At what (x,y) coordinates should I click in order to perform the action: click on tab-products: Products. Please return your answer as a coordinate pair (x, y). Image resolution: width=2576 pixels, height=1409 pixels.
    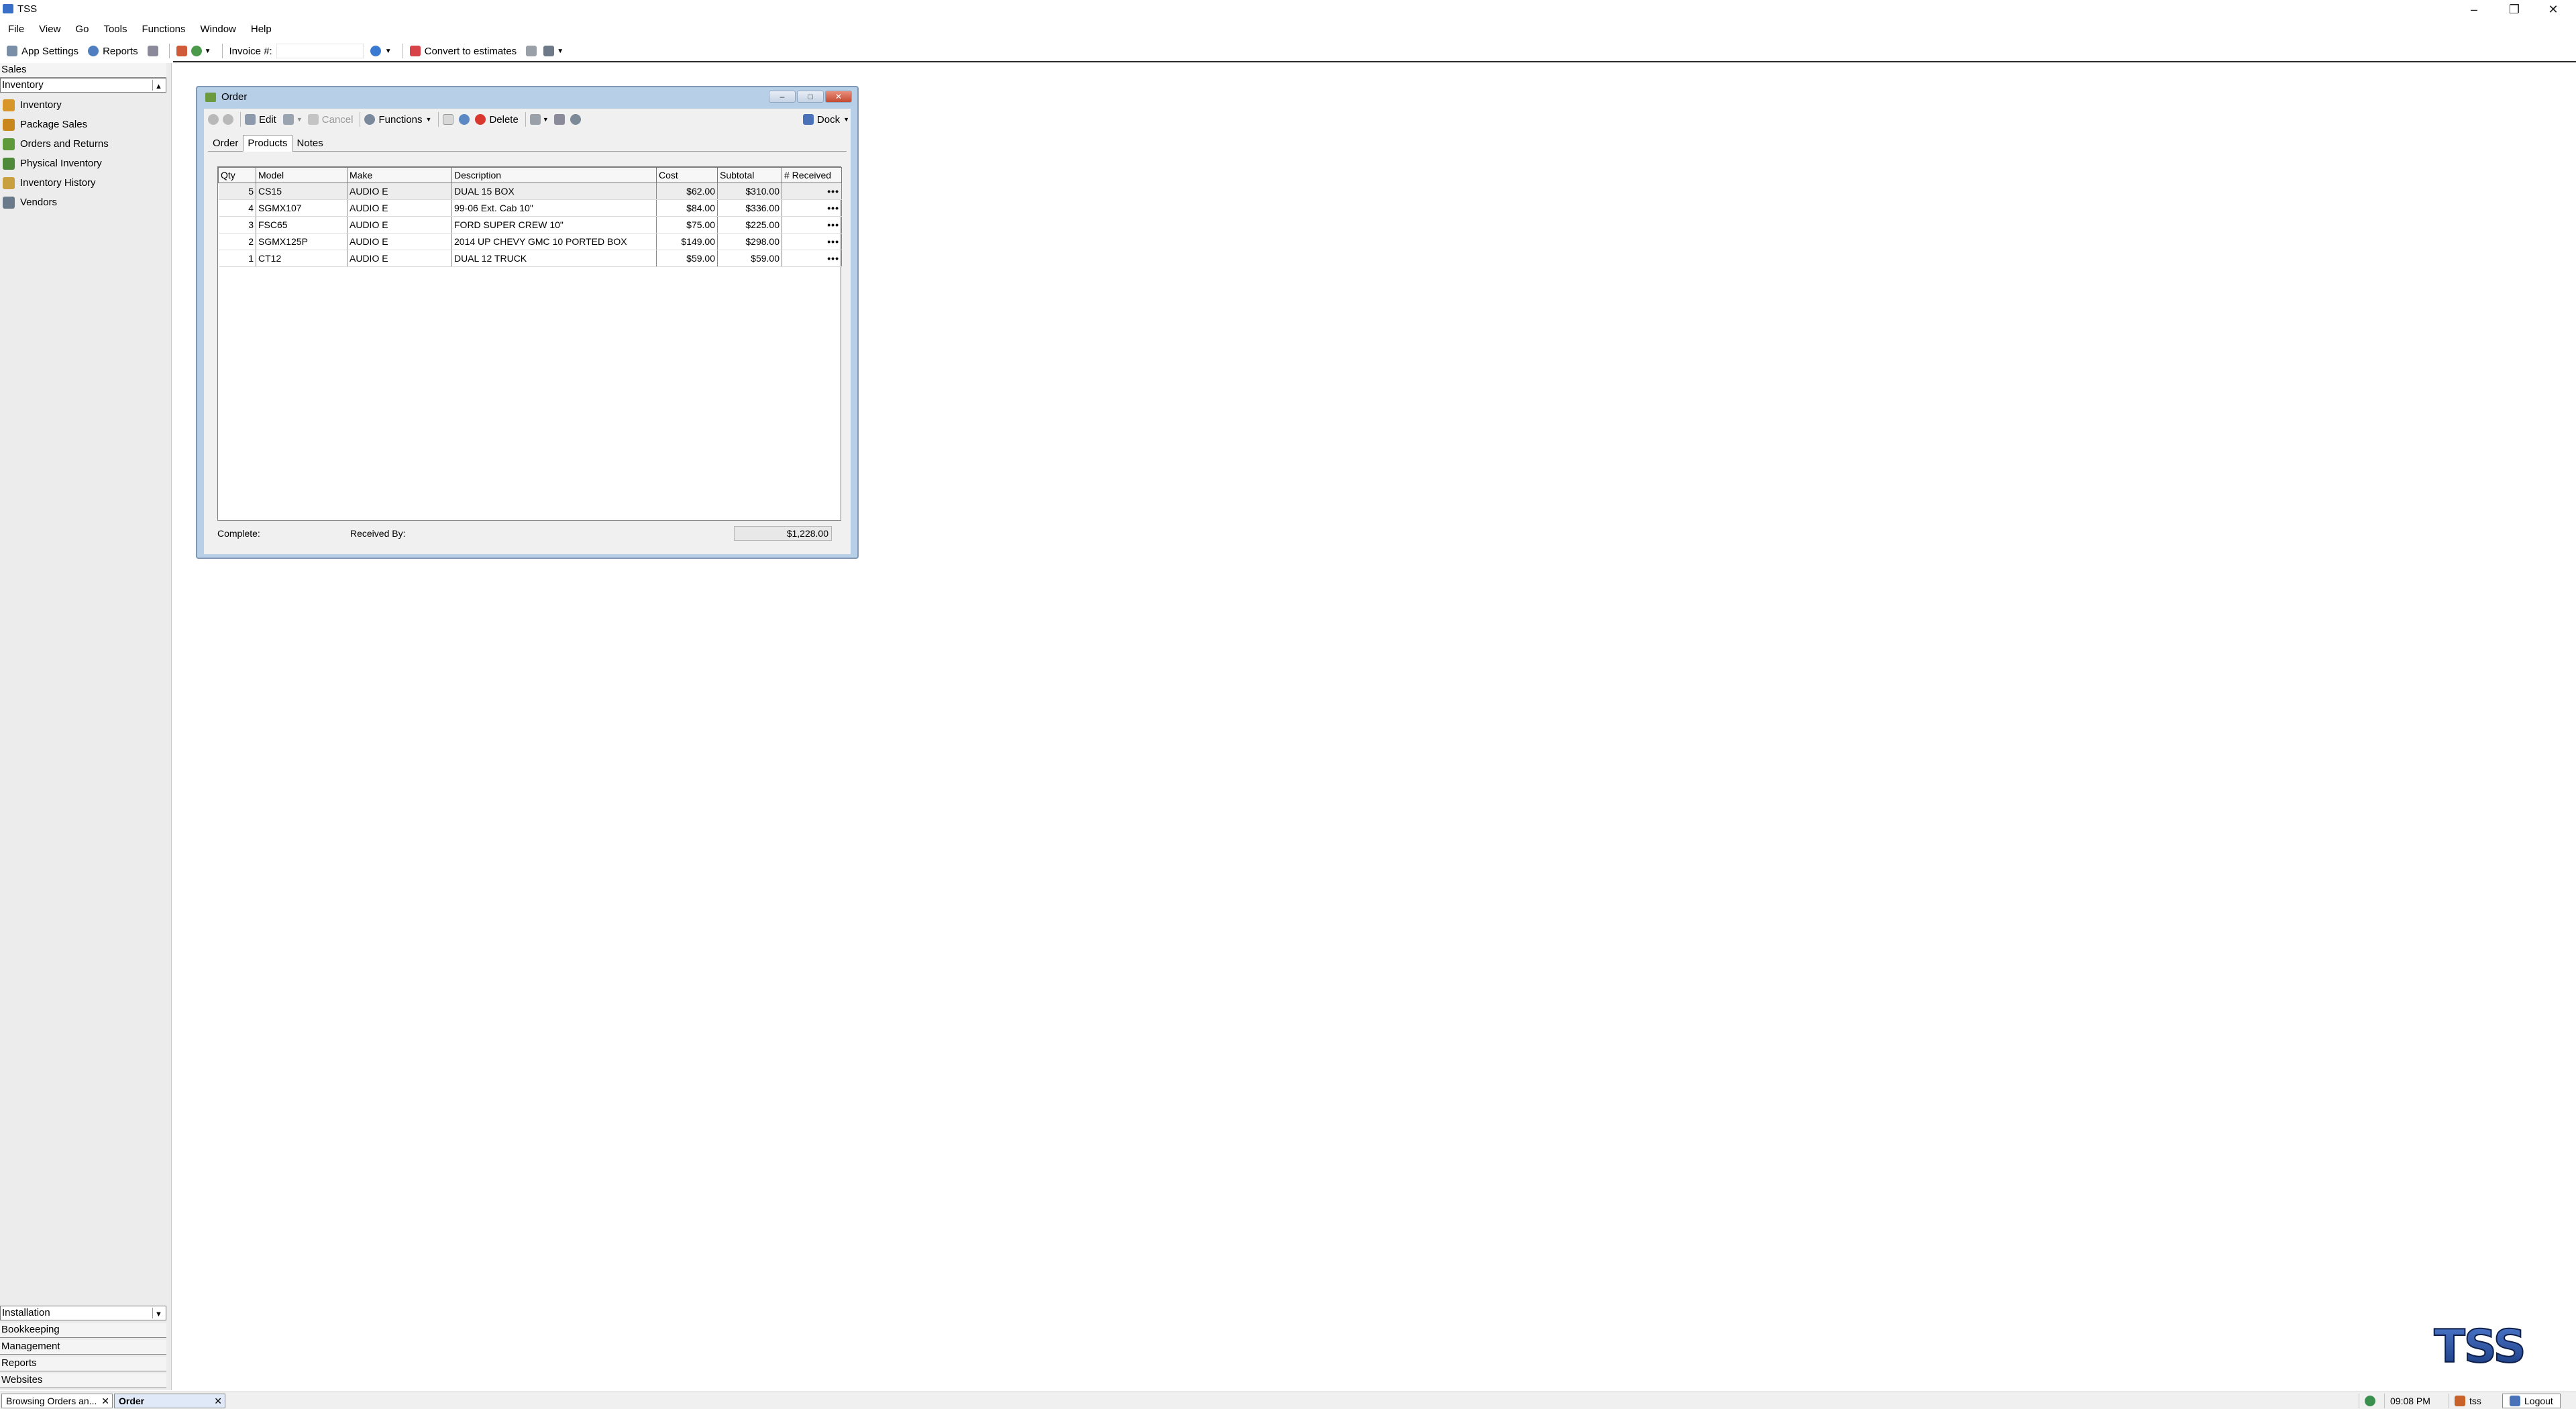
    Looking at the image, I should click on (267, 143).